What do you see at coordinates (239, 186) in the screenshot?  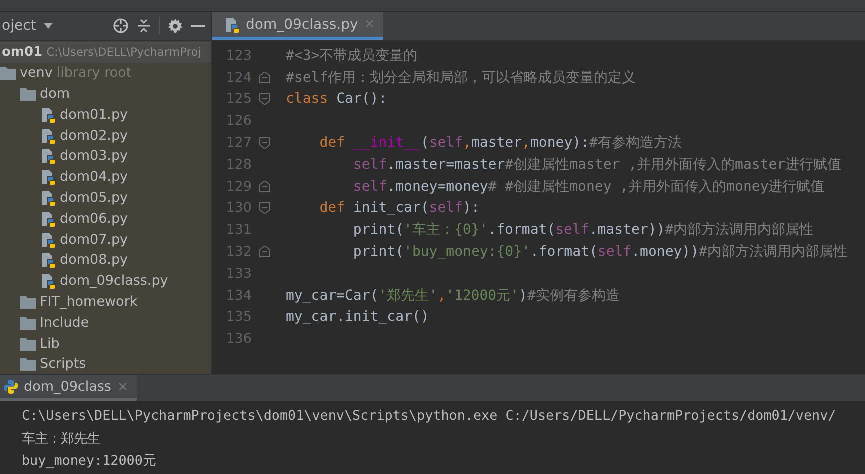 I see `line-number: 129` at bounding box center [239, 186].